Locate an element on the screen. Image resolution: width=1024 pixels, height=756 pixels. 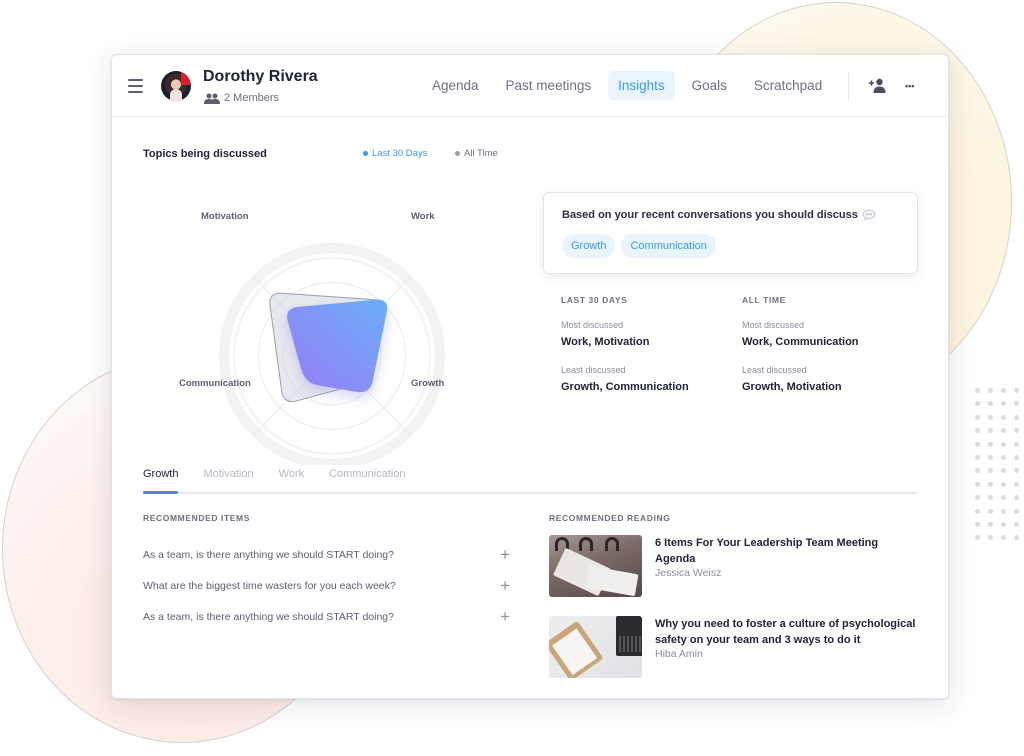
suggestion-chips: Growth Communication is located at coordinates (639, 246).